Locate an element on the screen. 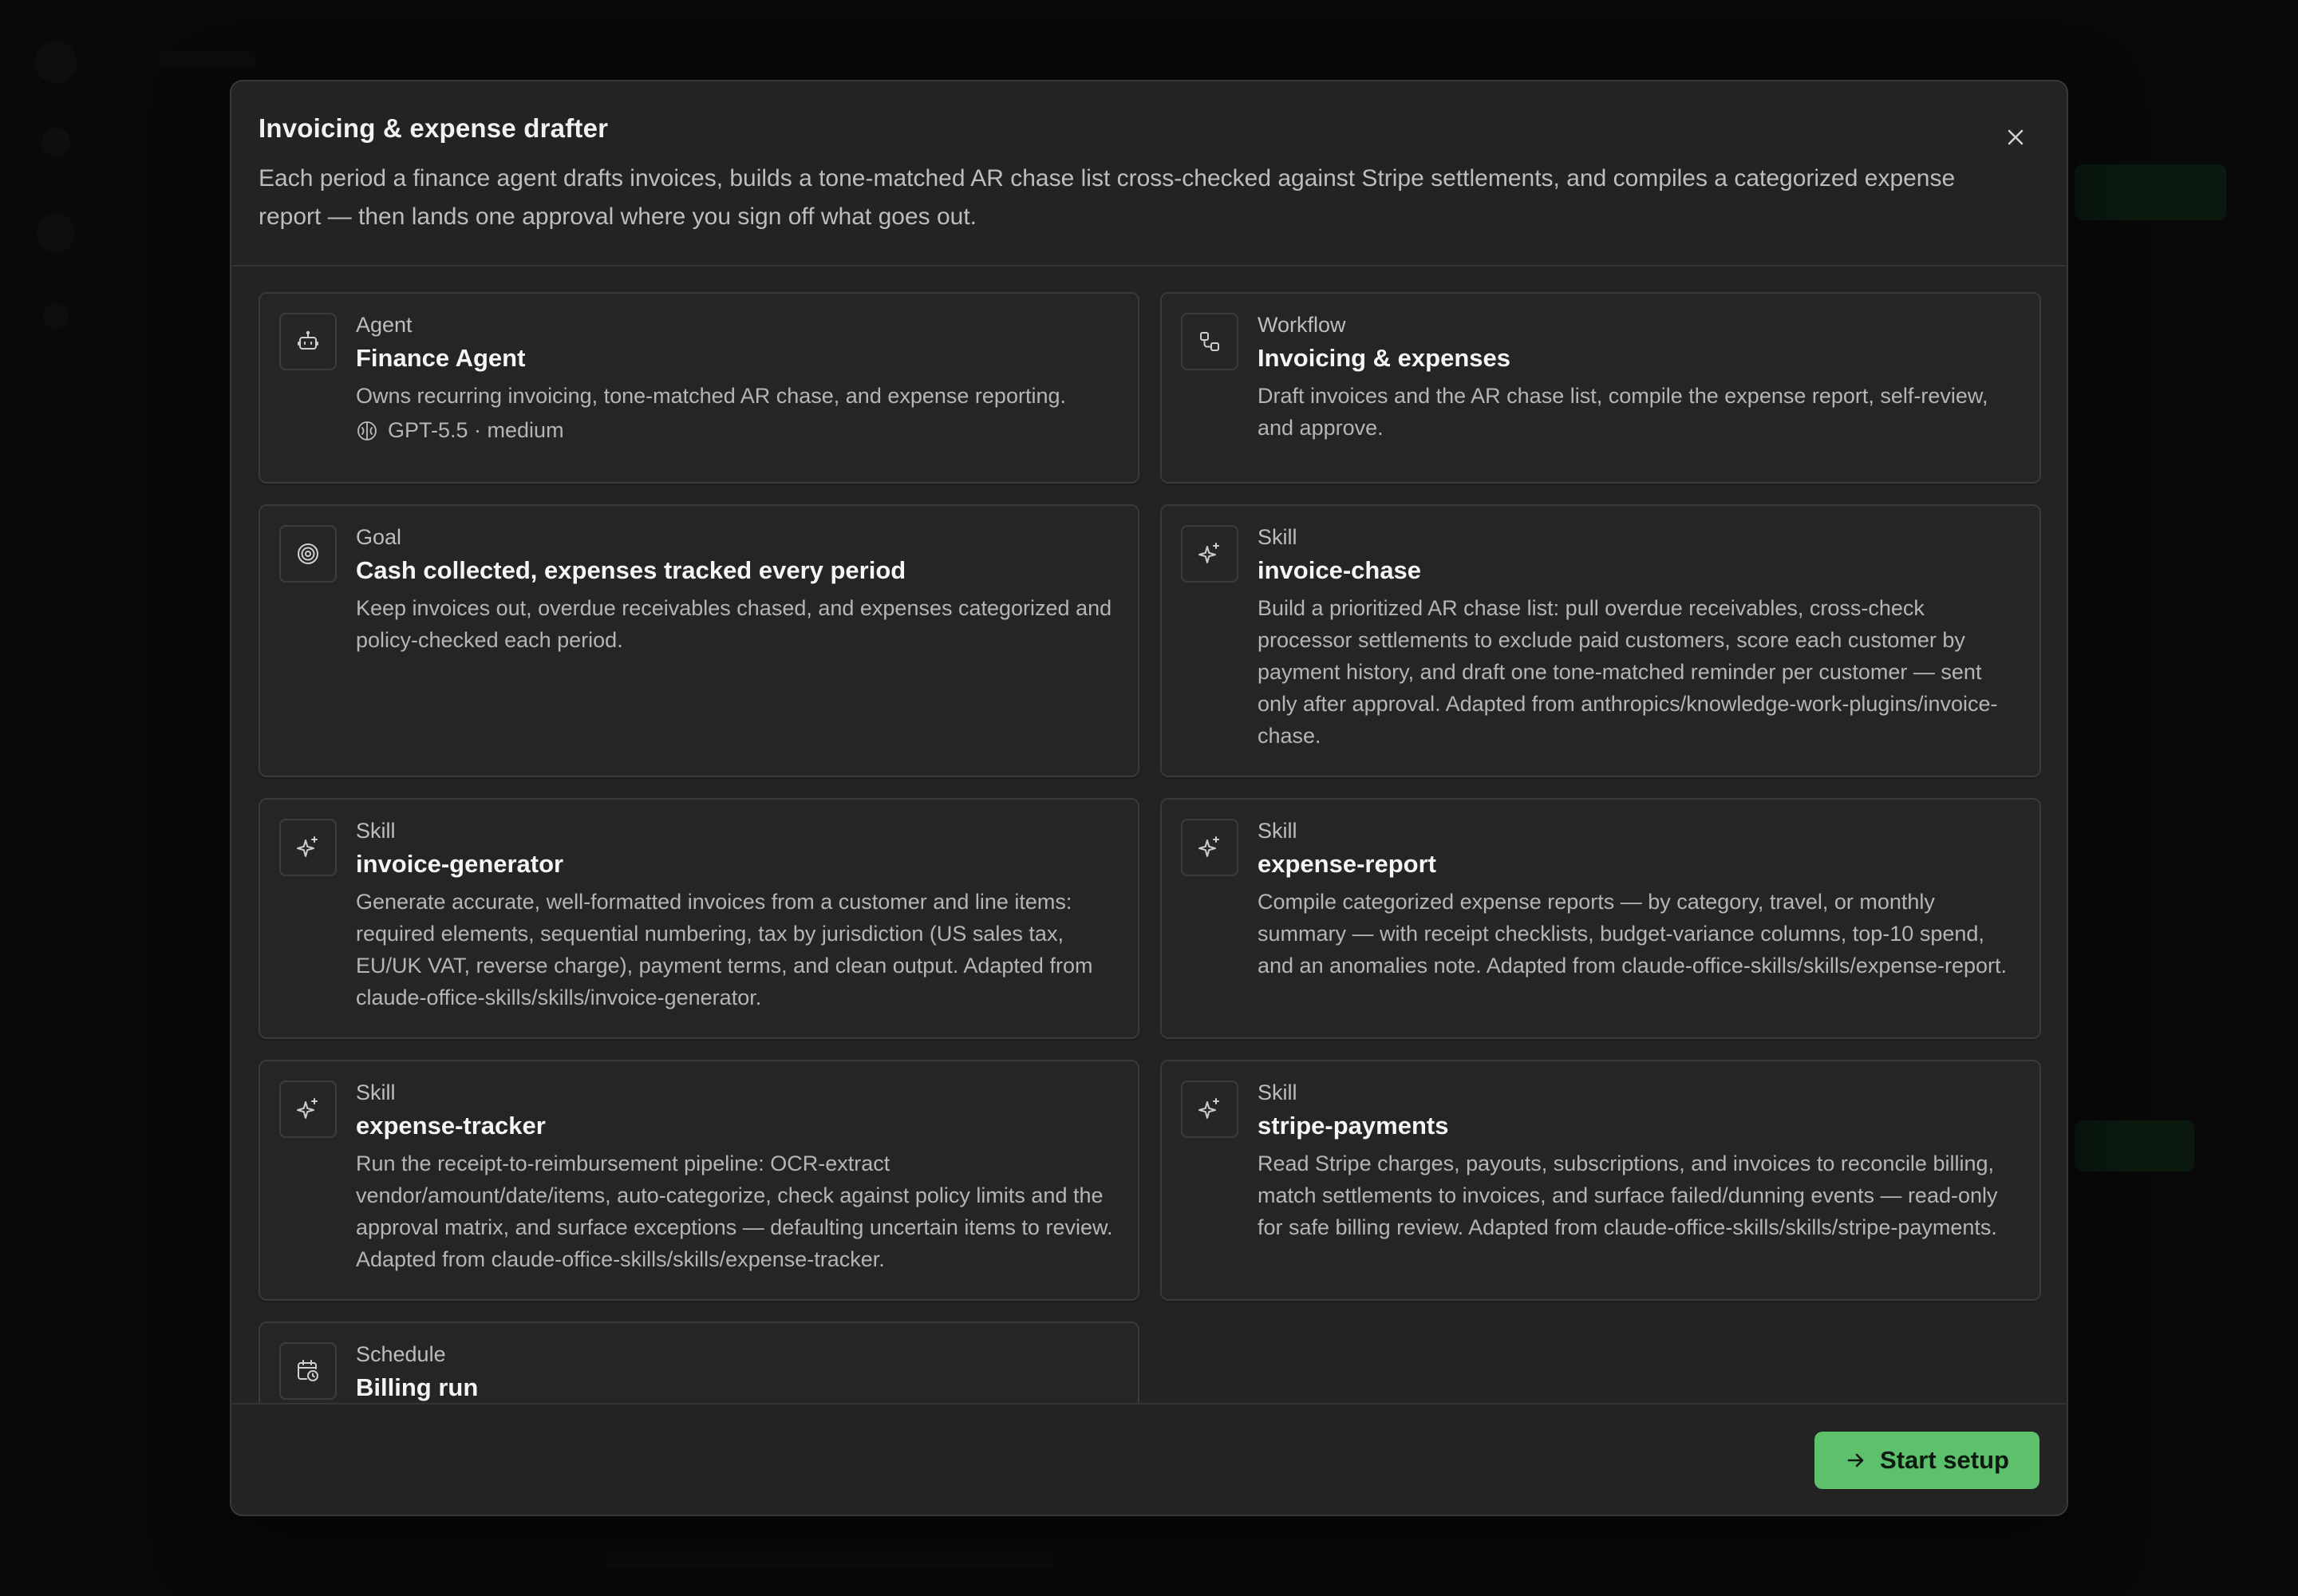 This screenshot has width=2298, height=1596. model-meta: GPT-5.5 · medium is located at coordinates (738, 430).